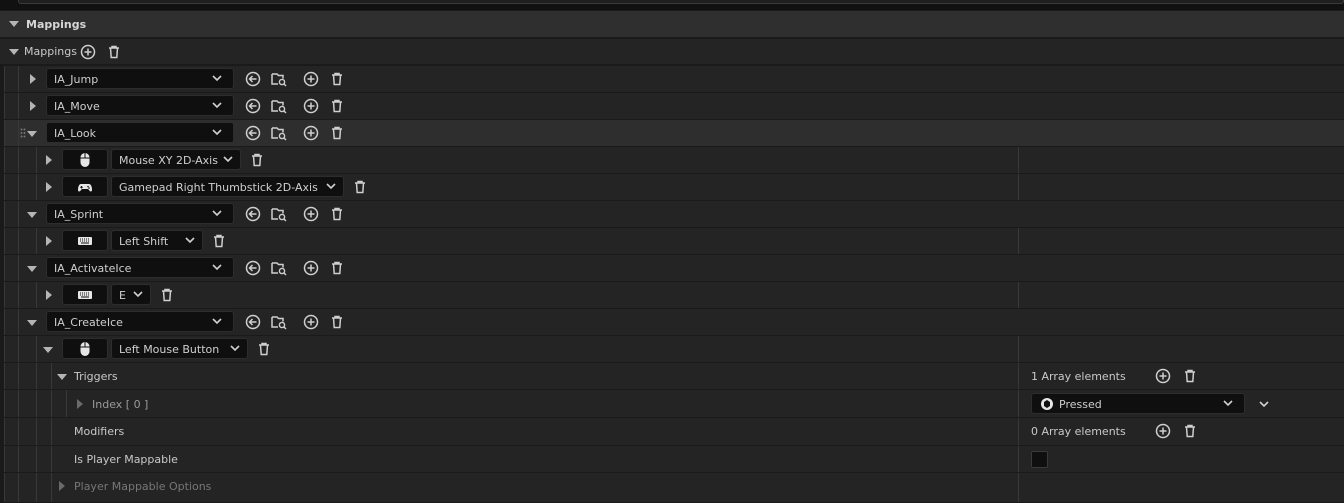 This screenshot has width=1344, height=503. I want to click on key-selector-combo: Left Shift, so click(157, 240).